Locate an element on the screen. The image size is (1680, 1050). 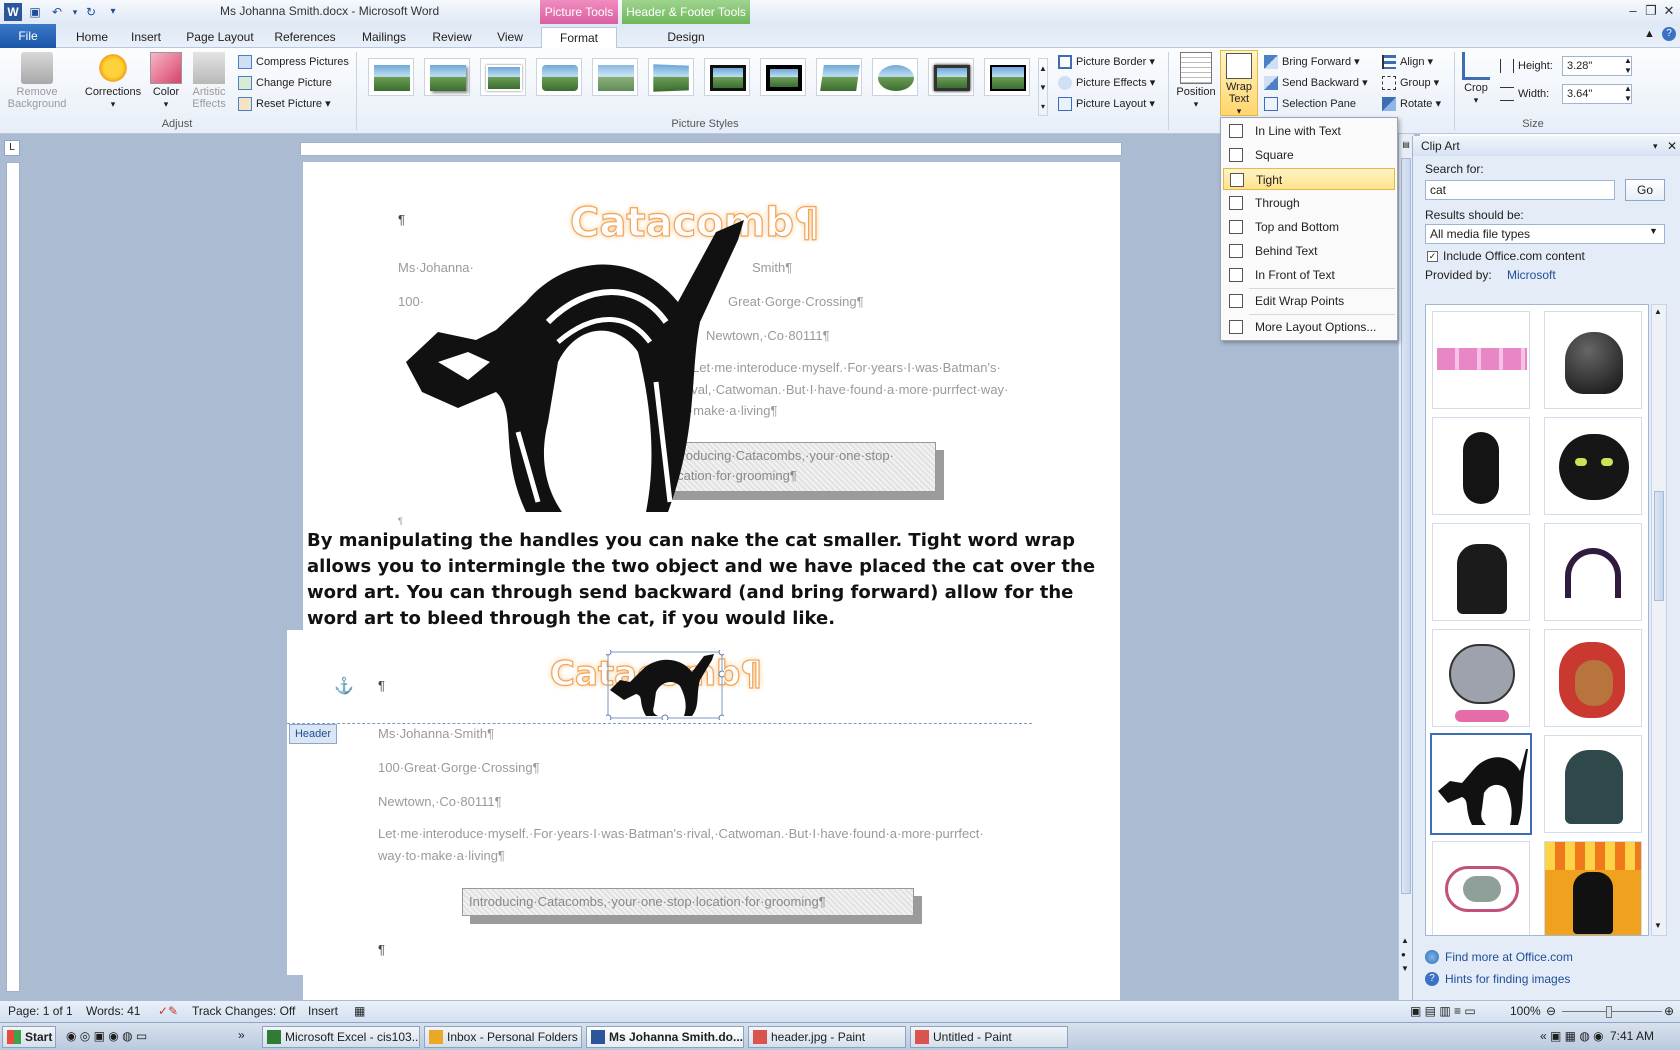
start-button: Start is located at coordinates (29, 1037).